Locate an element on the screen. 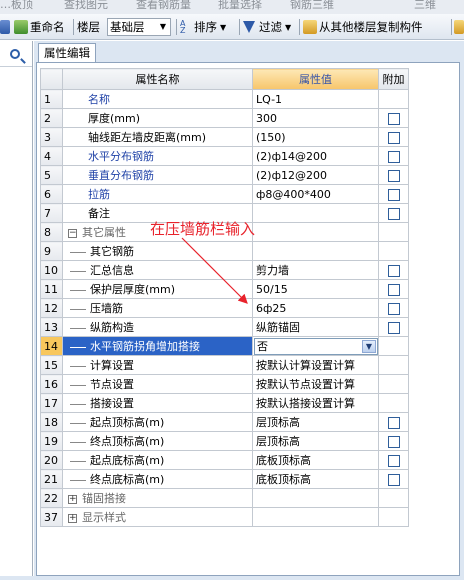  table-row: 10 汇总信息 剪力墙 is located at coordinates (224, 270).